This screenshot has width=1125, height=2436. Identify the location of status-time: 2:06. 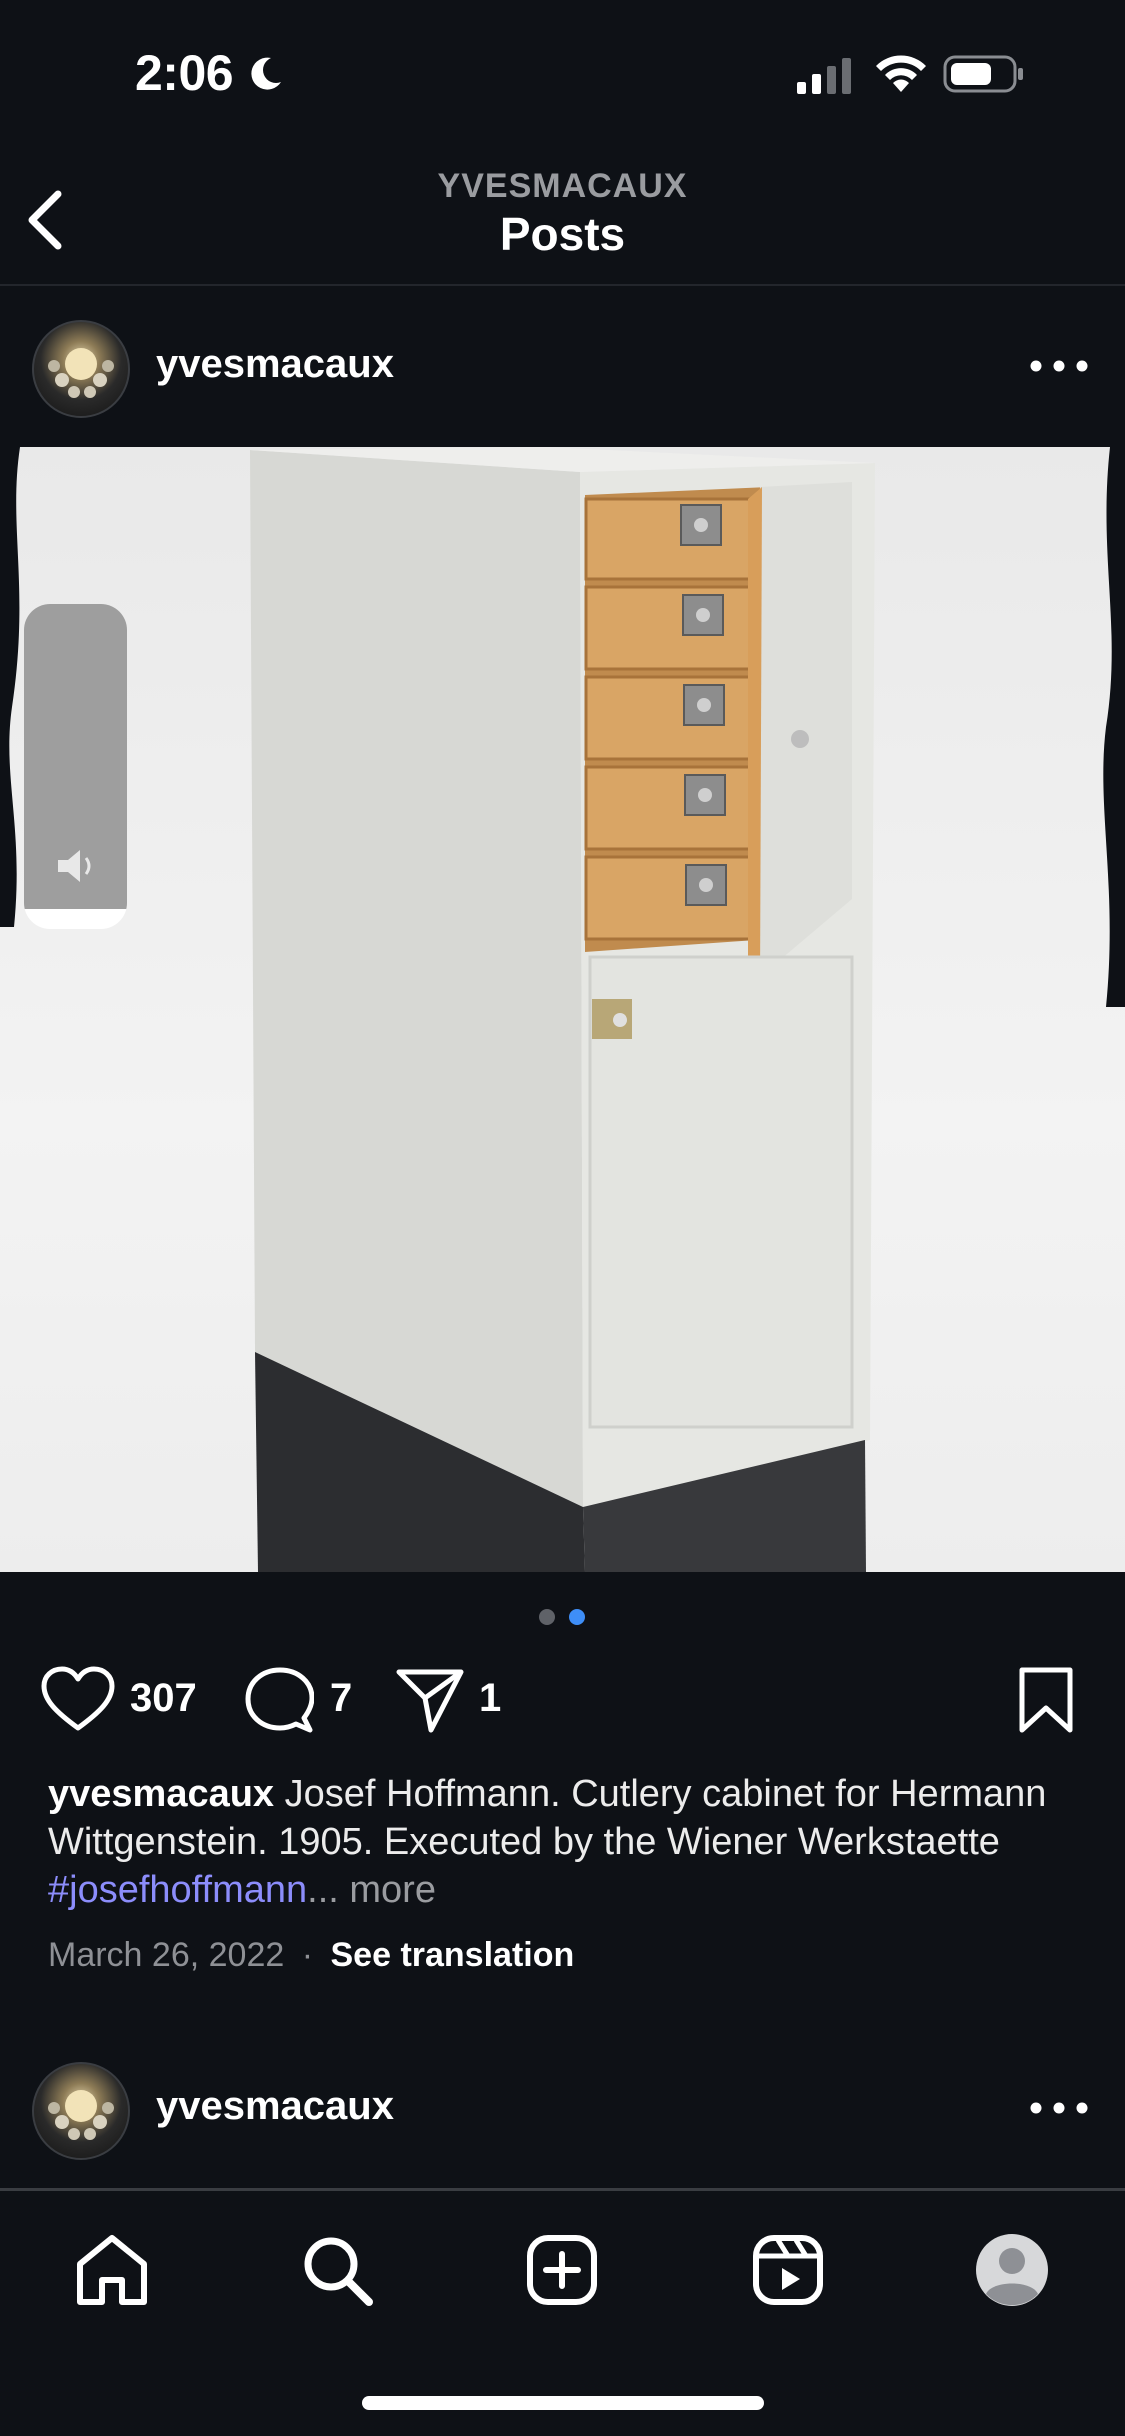
(184, 73).